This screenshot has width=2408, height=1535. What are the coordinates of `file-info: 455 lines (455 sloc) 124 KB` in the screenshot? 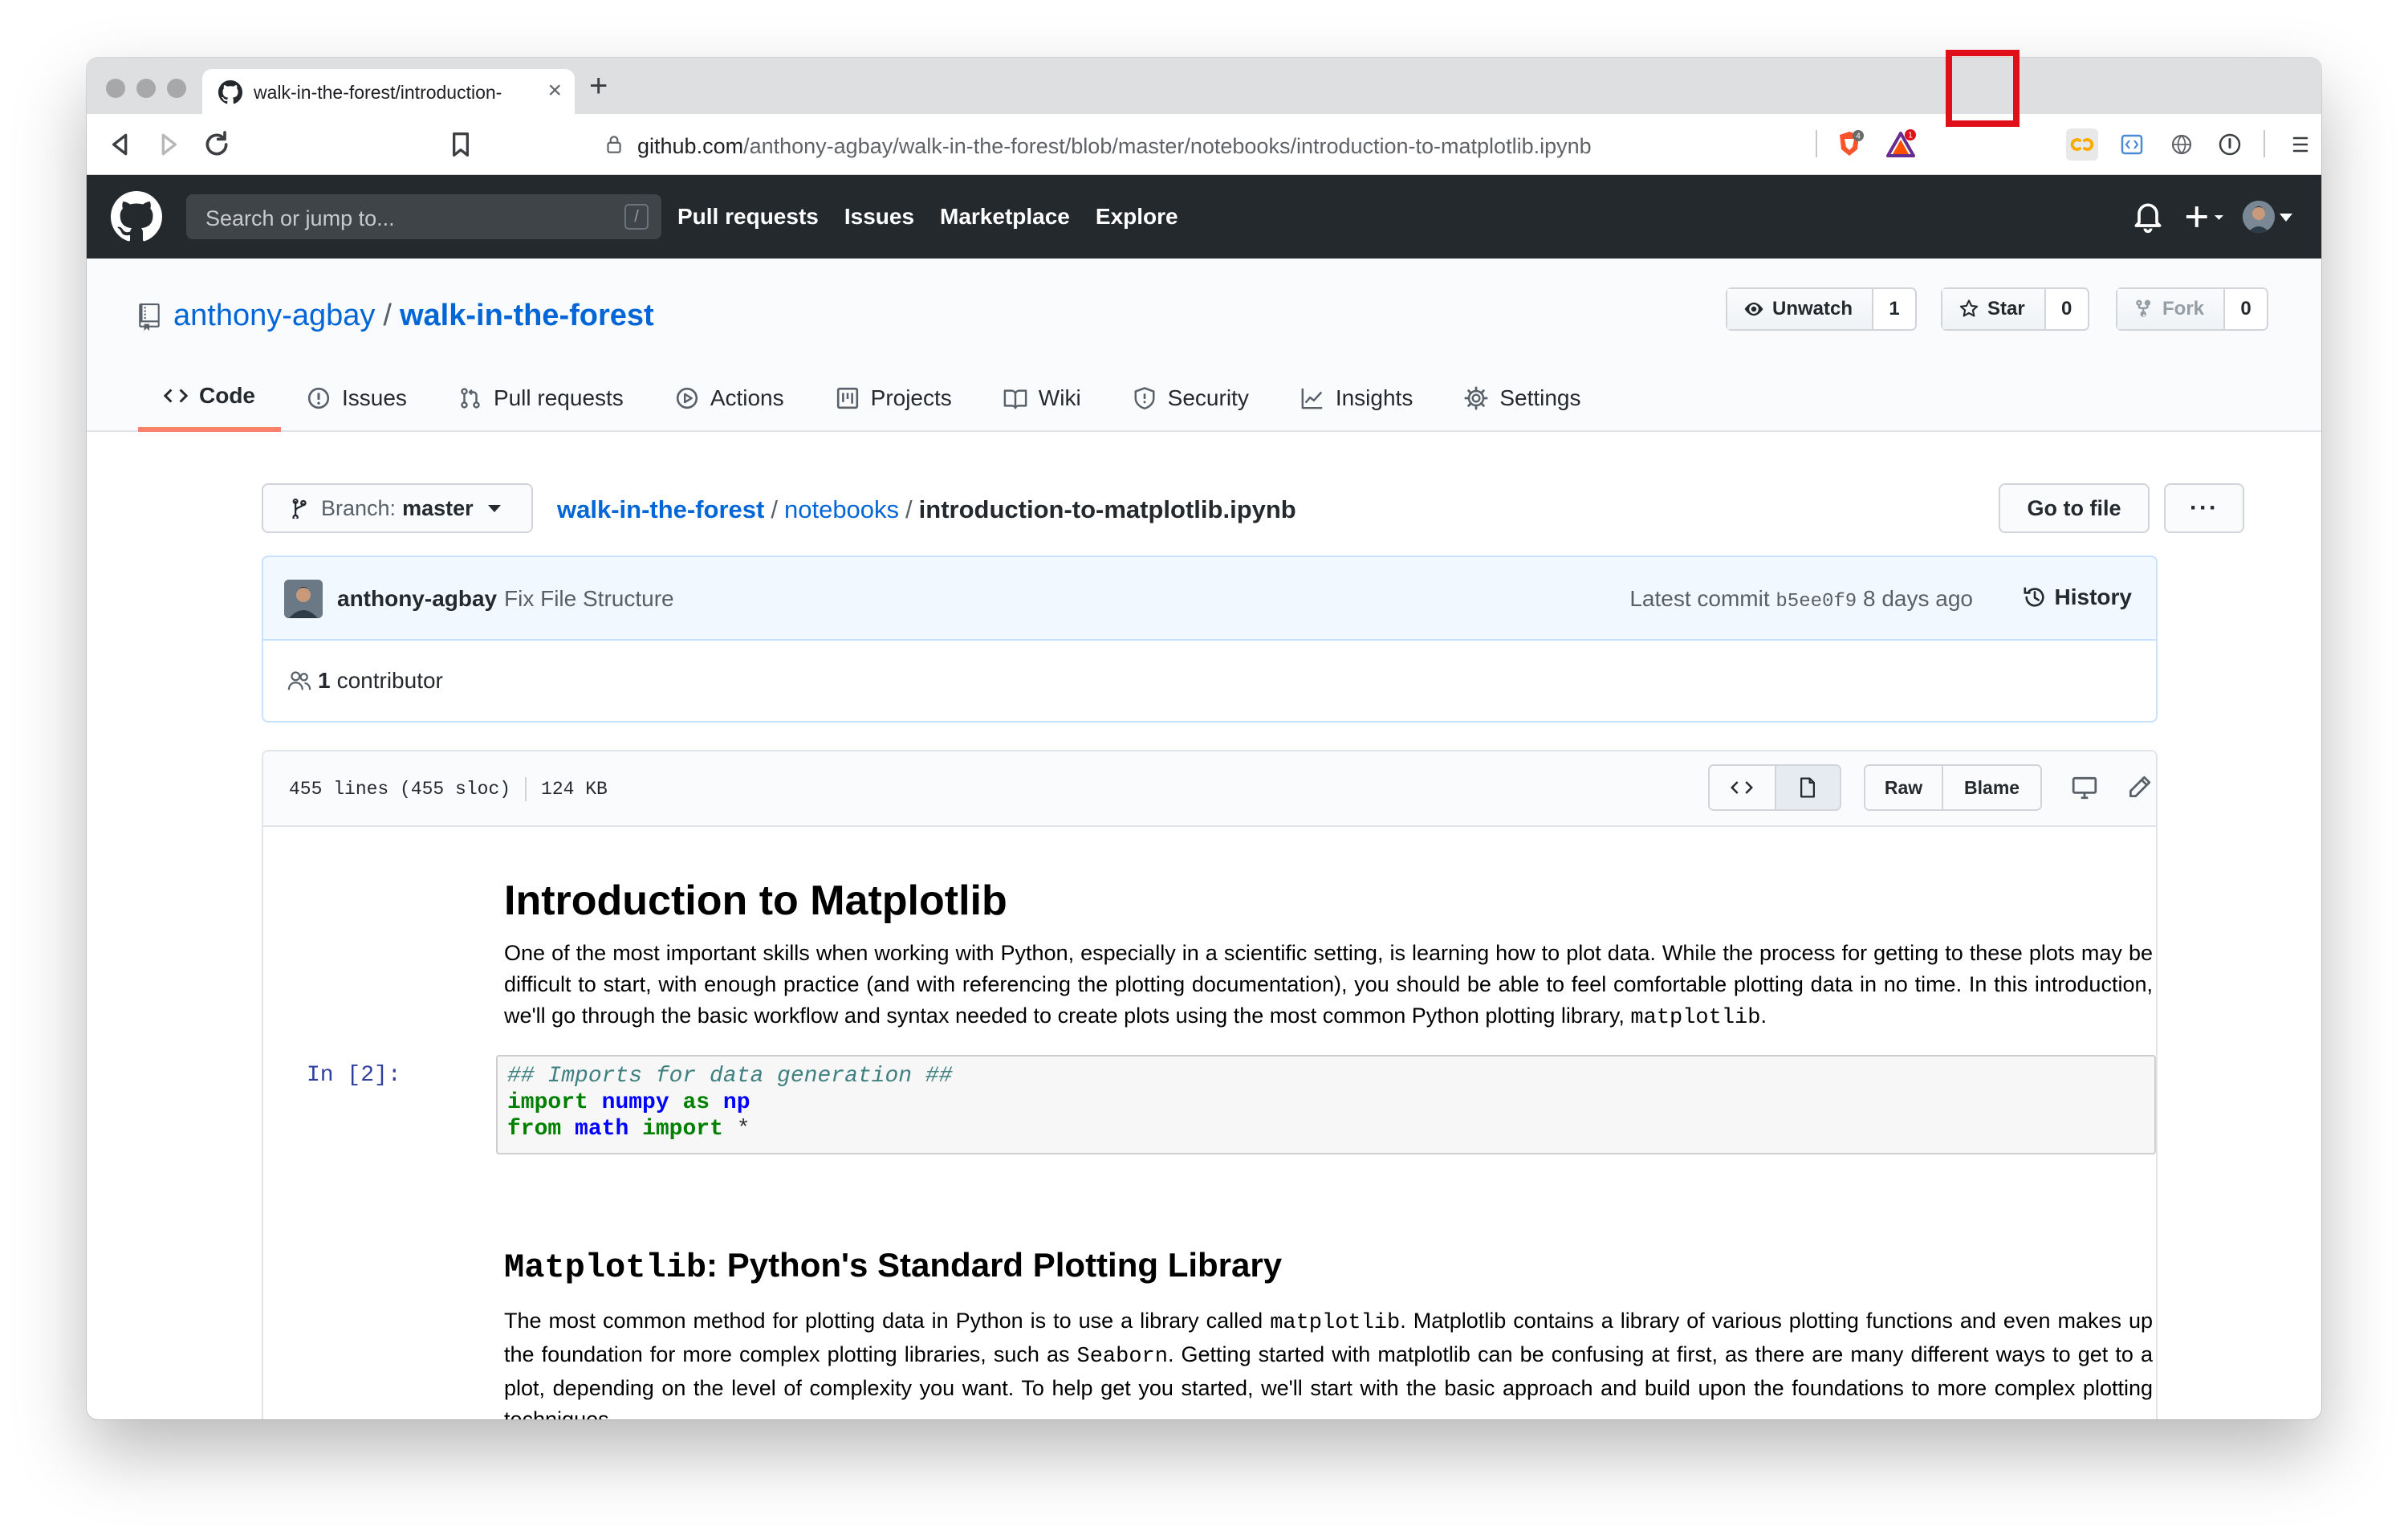 It's located at (448, 789).